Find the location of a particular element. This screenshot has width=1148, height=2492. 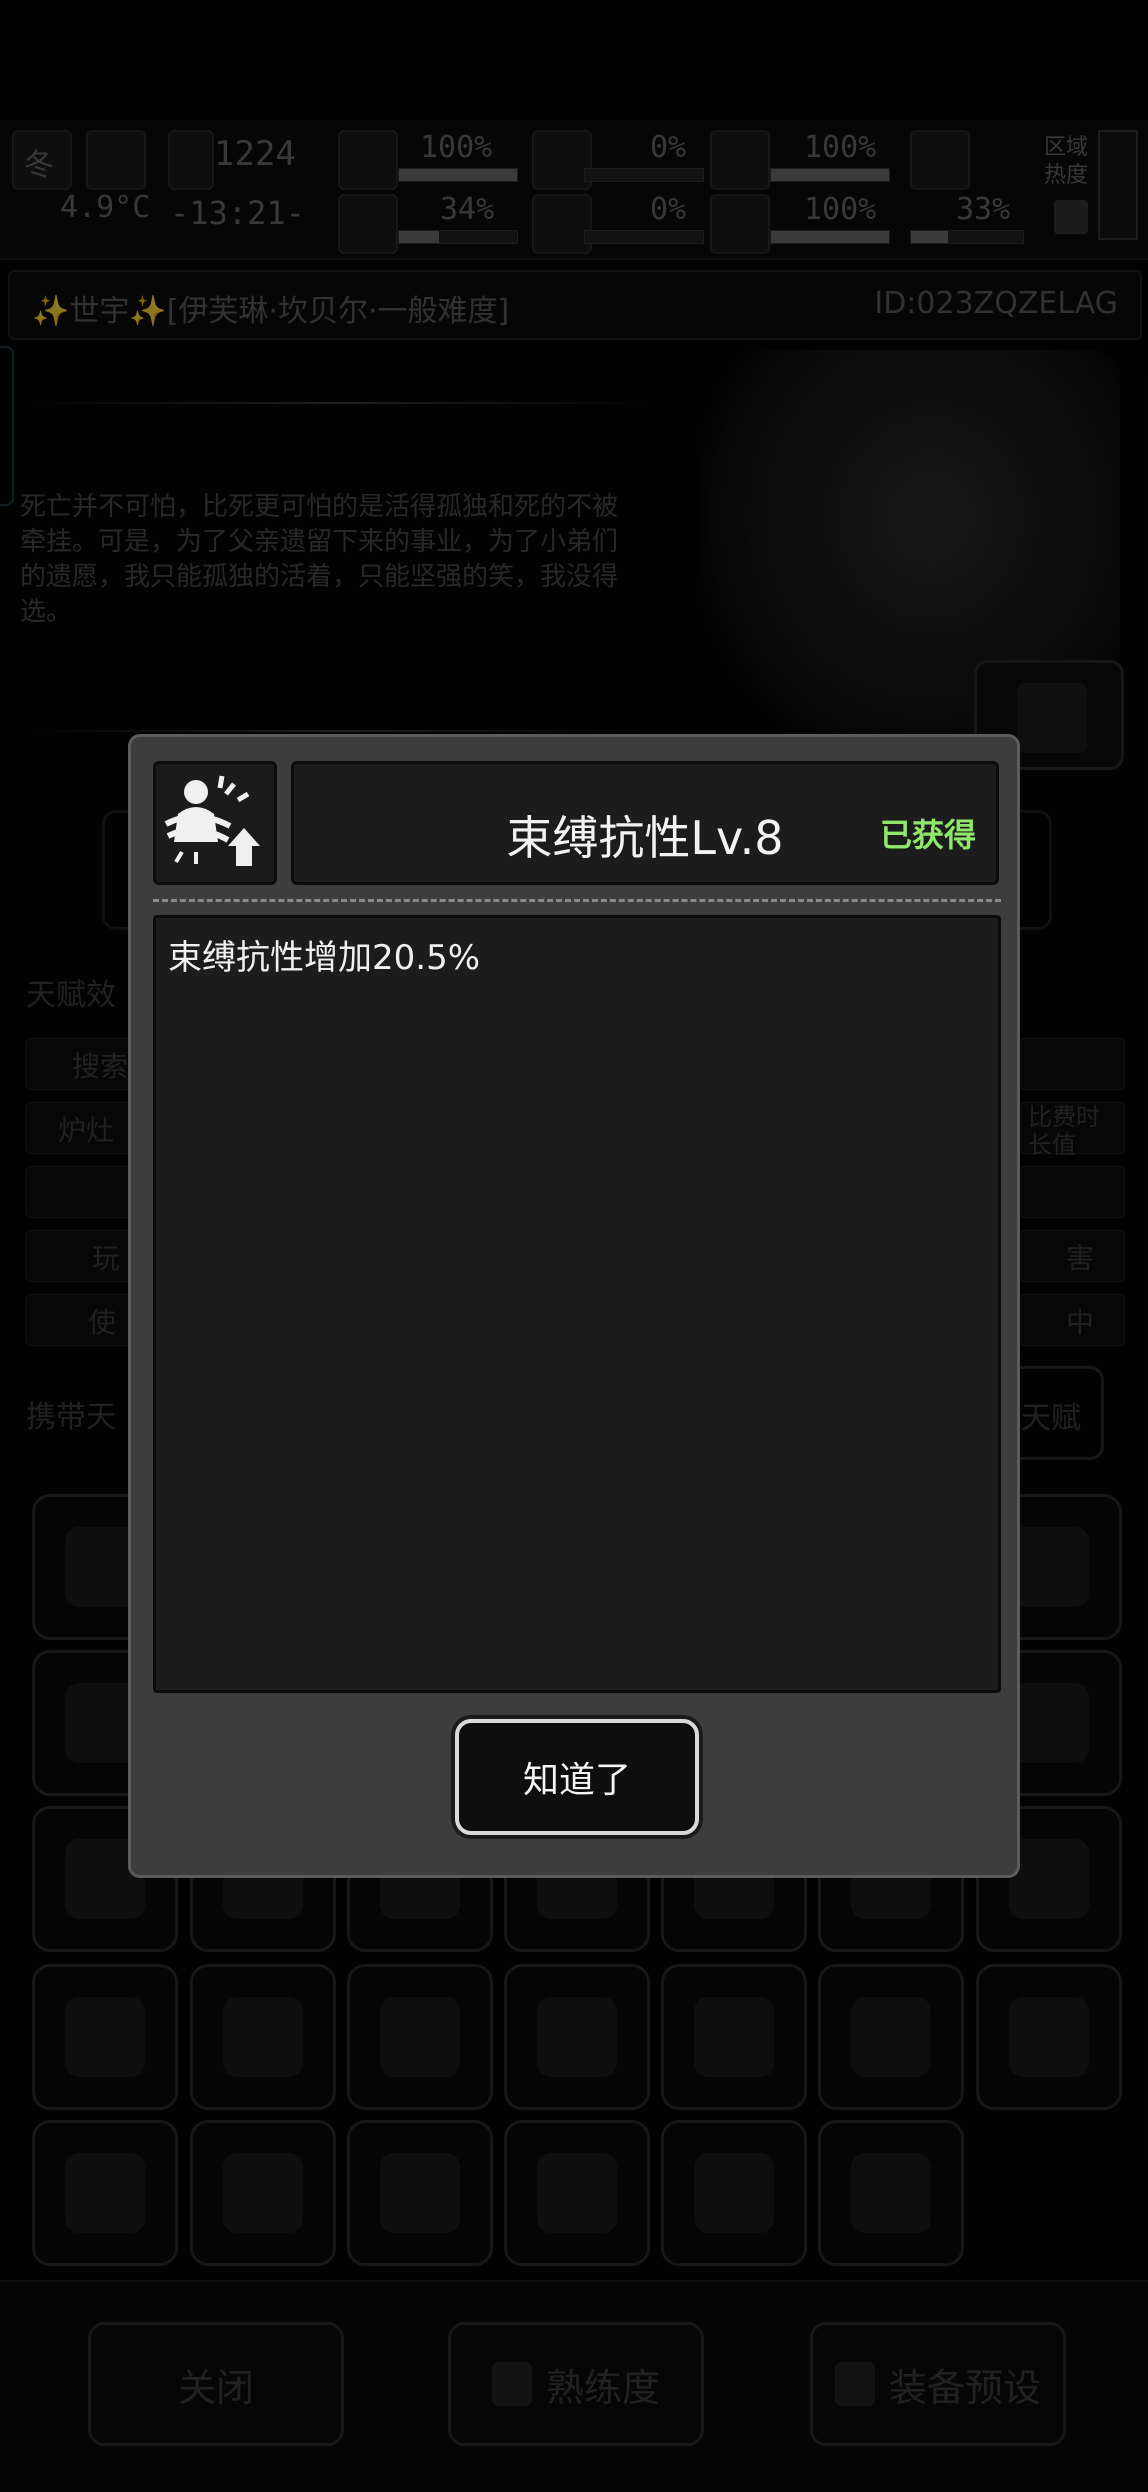

workbench-icon is located at coordinates (420, 2037).